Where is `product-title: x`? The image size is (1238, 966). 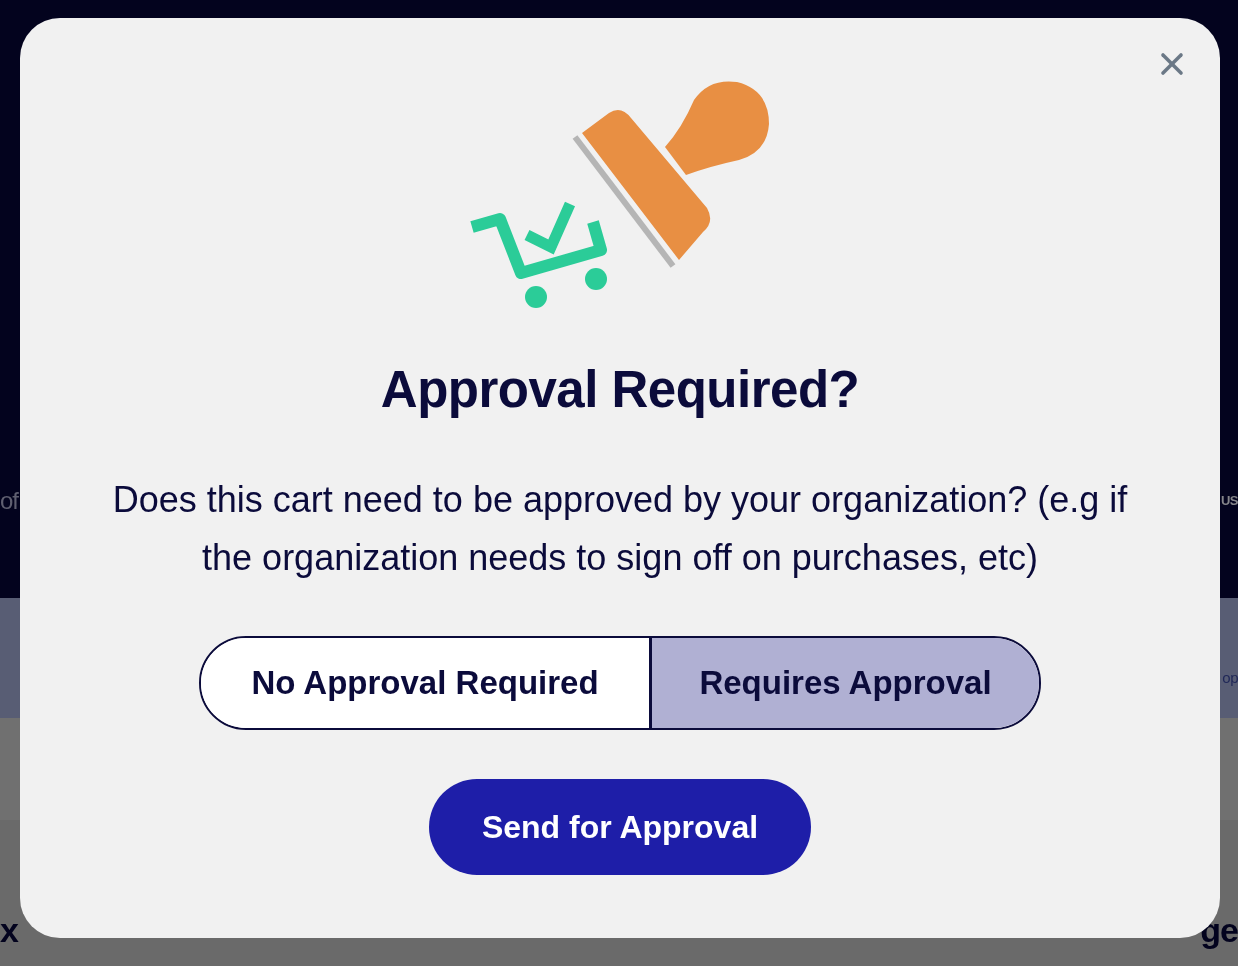 product-title: x is located at coordinates (9, 930).